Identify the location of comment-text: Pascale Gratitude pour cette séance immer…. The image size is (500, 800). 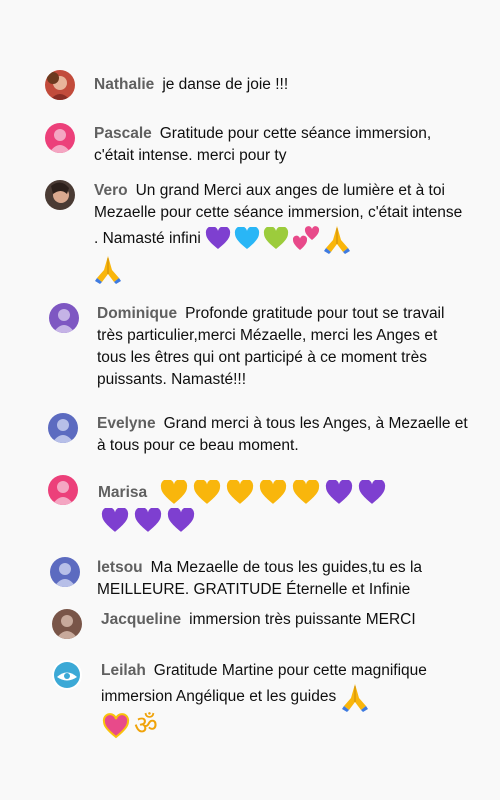
(280, 145).